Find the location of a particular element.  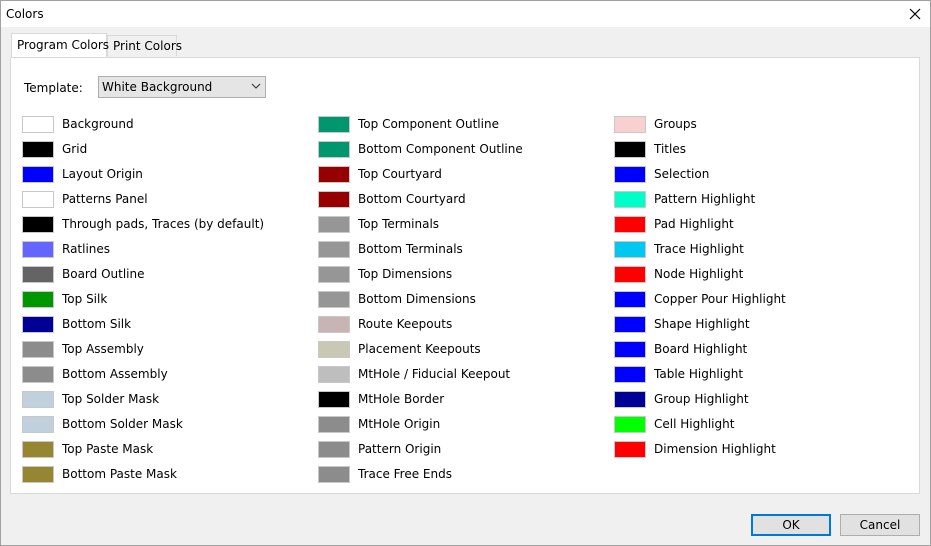

color-label: Top Courtyard is located at coordinates (400, 174).